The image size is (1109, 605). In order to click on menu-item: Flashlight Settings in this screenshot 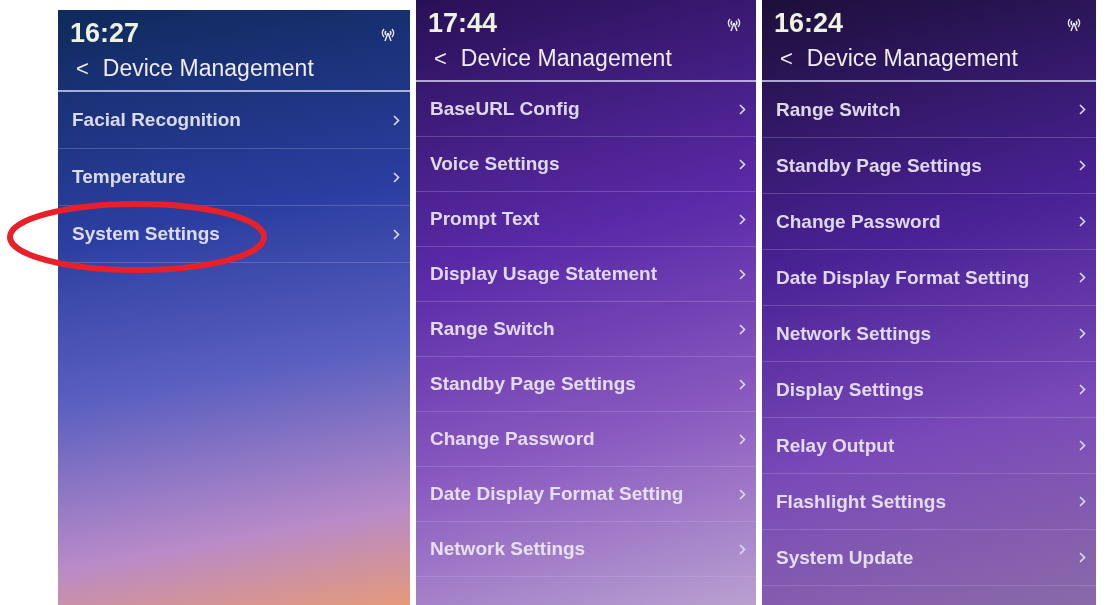, I will do `click(929, 502)`.